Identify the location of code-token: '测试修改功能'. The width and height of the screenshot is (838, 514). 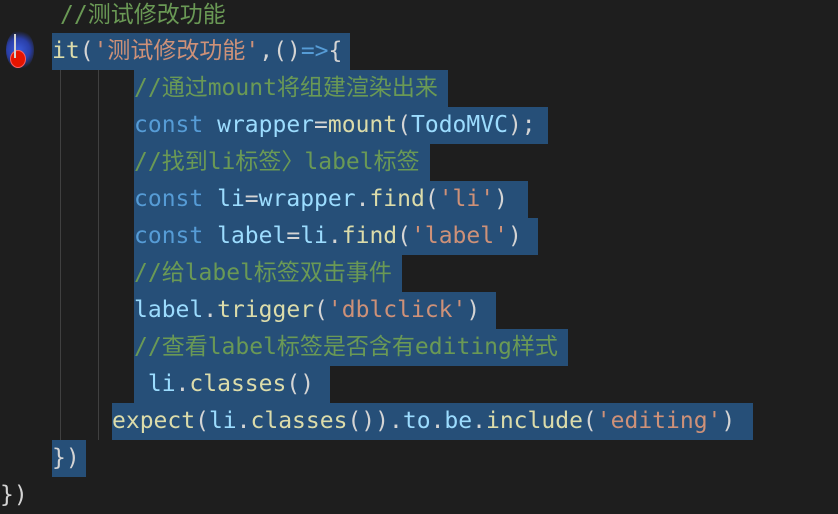
(176, 51).